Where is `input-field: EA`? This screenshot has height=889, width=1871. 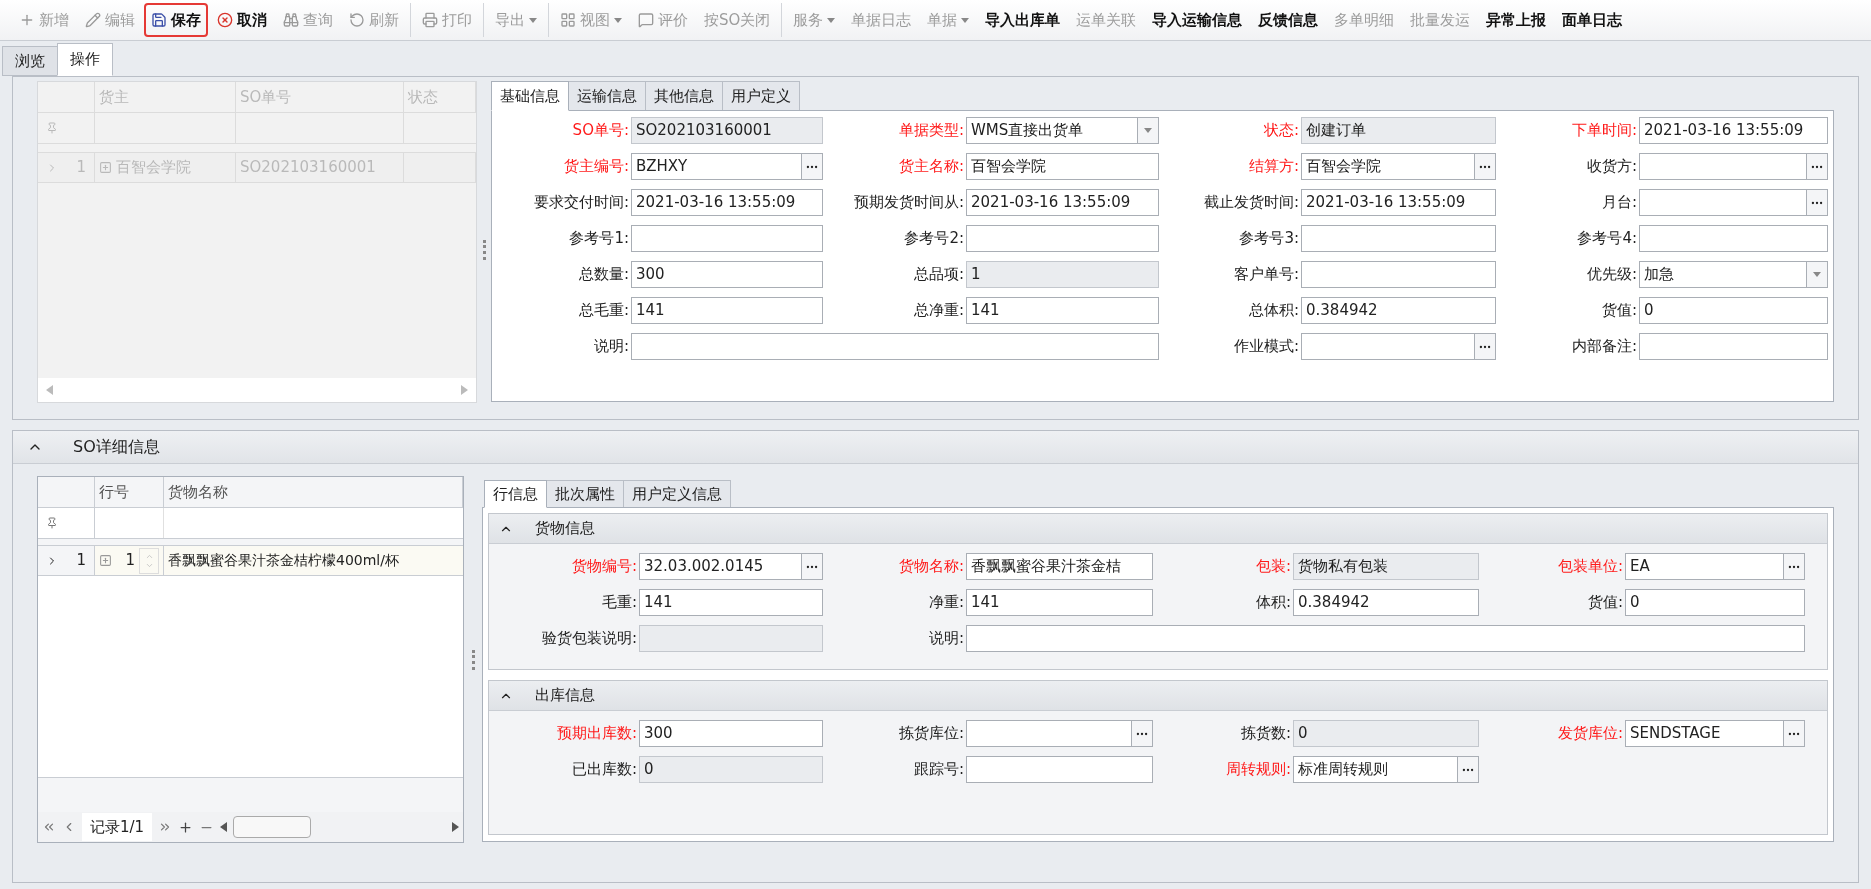
input-field: EA is located at coordinates (1704, 566).